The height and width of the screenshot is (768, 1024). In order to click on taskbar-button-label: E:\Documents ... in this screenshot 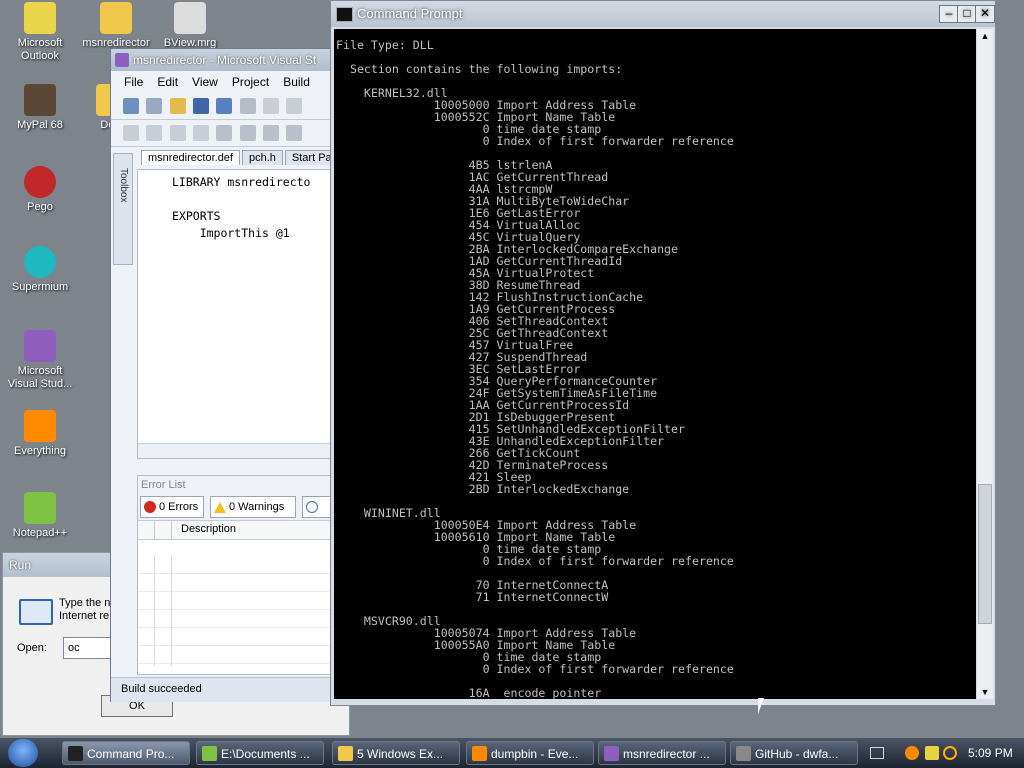, I will do `click(265, 754)`.